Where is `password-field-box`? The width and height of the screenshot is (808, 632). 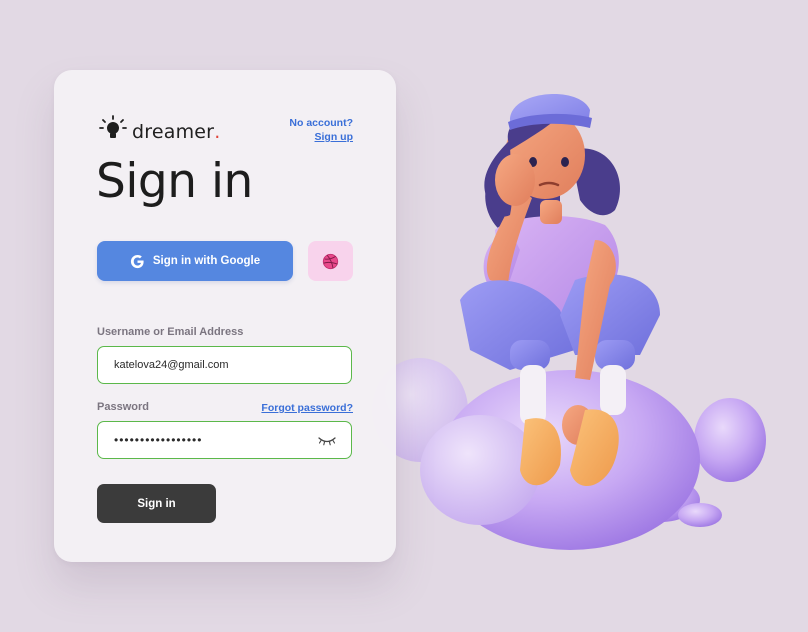 password-field-box is located at coordinates (224, 440).